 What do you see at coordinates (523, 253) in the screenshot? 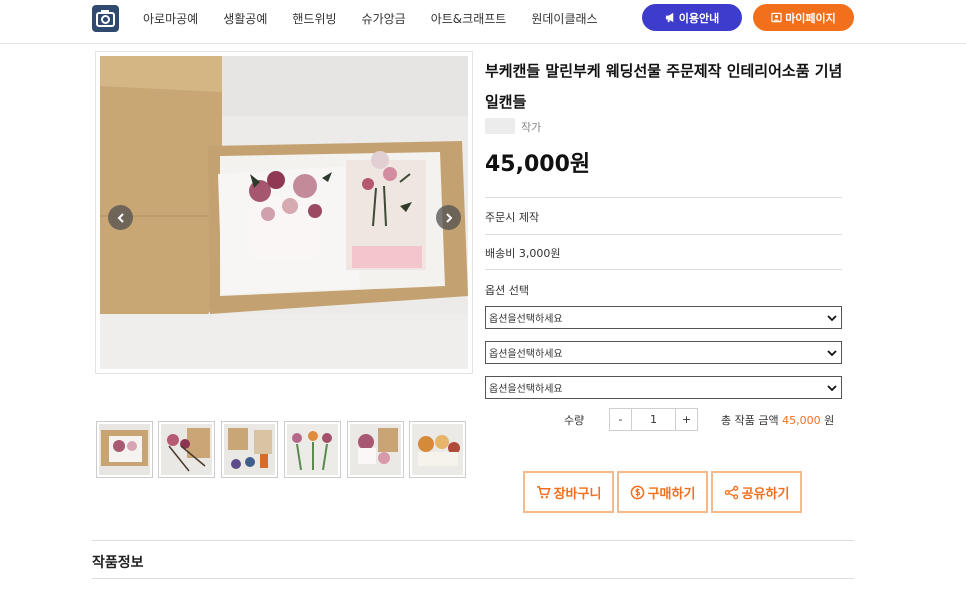
I see `shipping-fee: 배송비 3,000원` at bounding box center [523, 253].